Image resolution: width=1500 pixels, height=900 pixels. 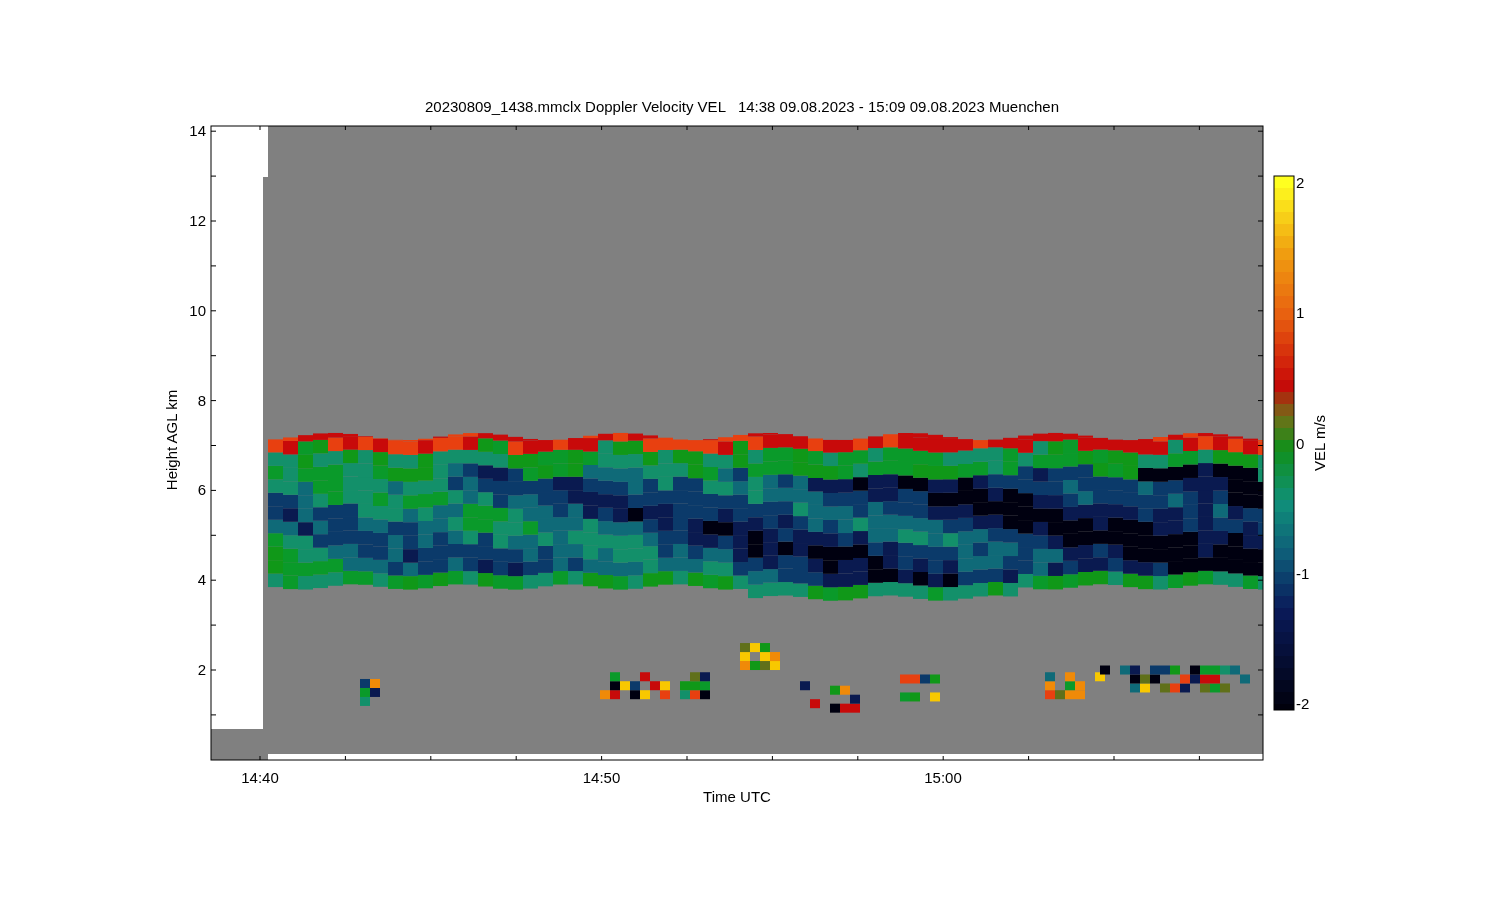 What do you see at coordinates (201, 400) in the screenshot?
I see `axis-tick-label: 8` at bounding box center [201, 400].